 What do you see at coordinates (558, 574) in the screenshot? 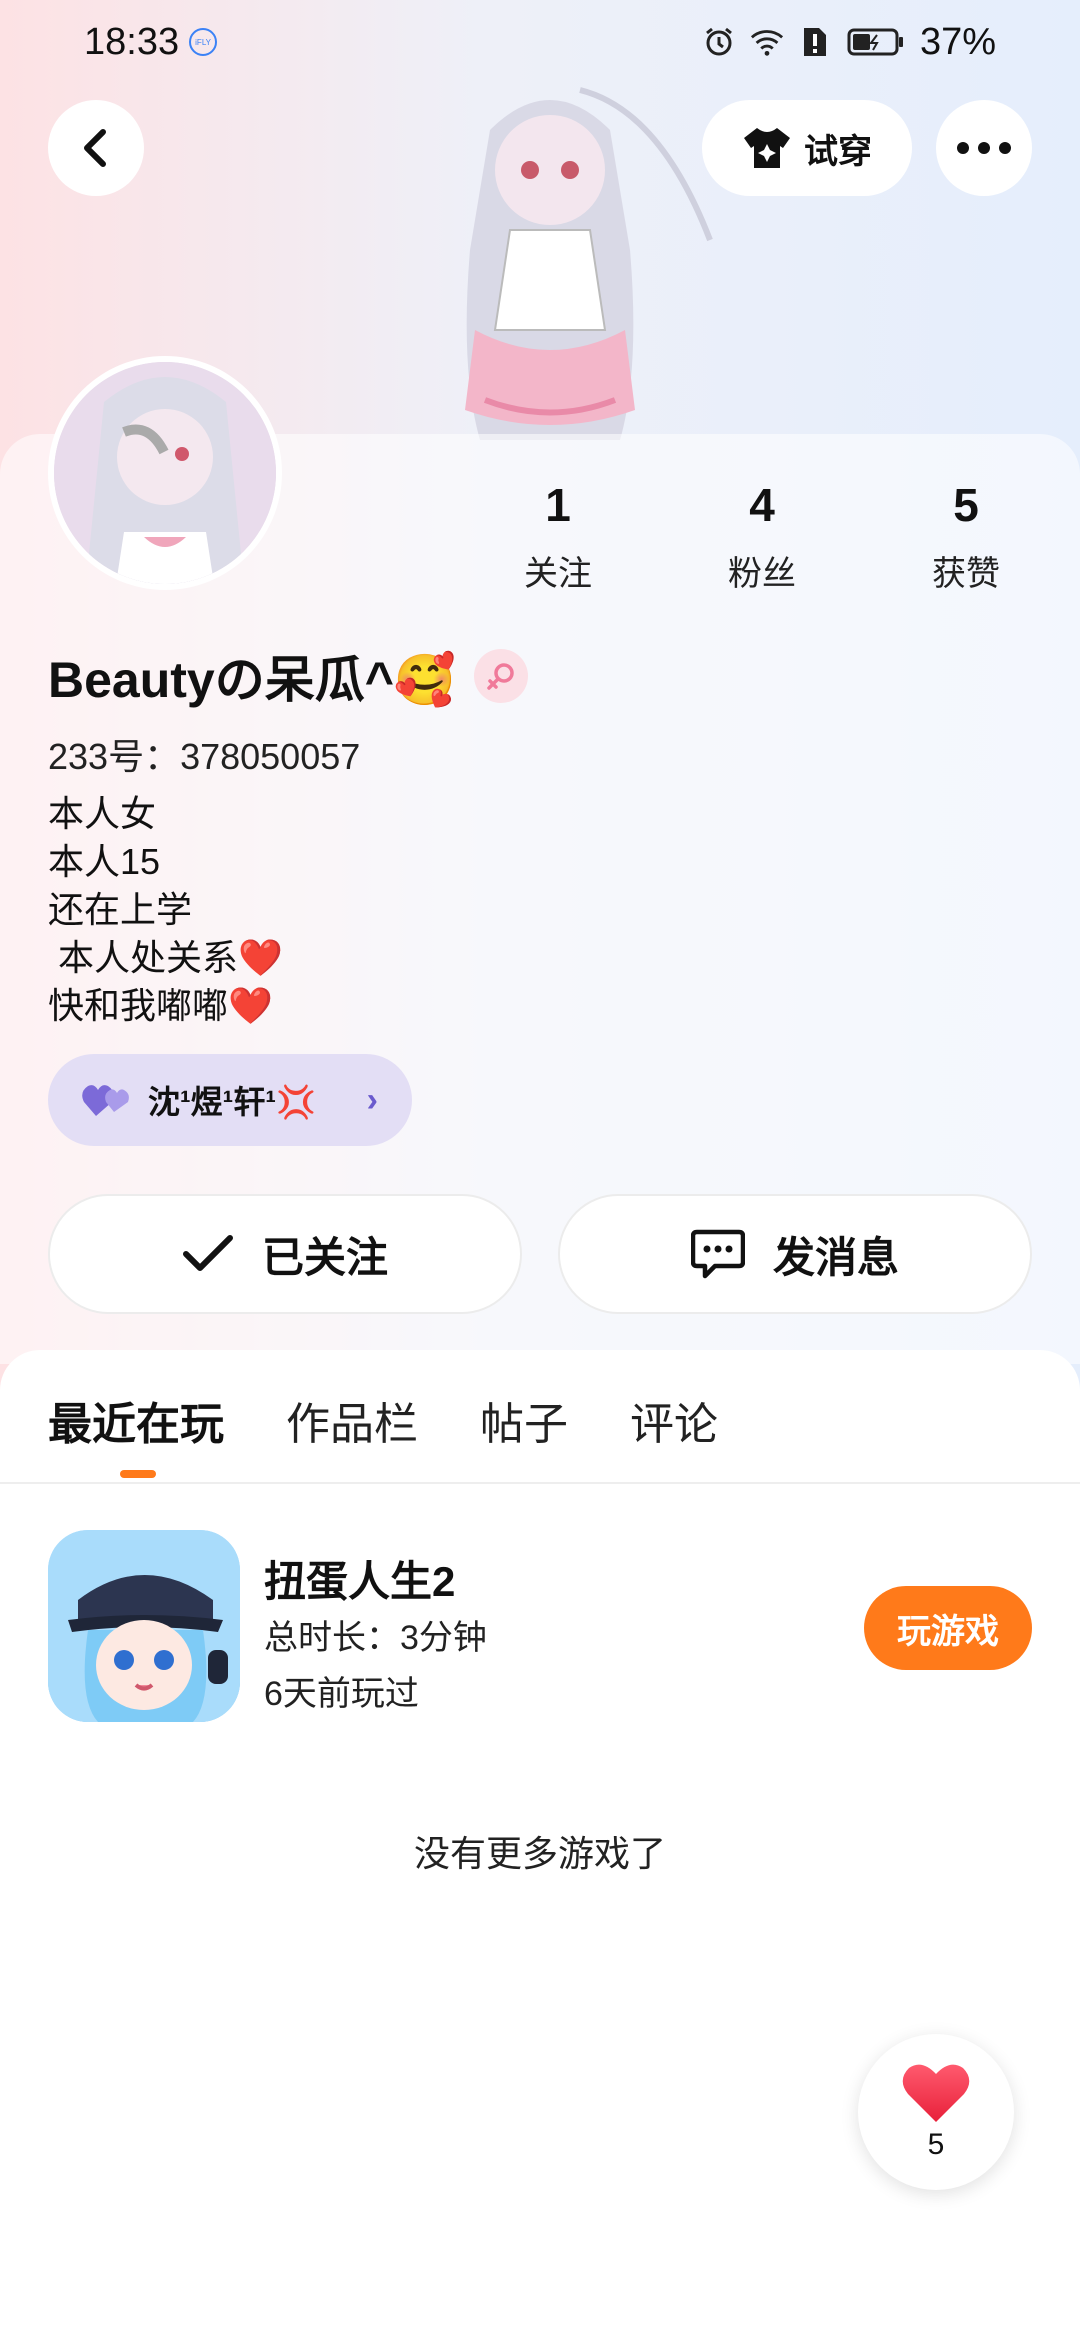
I see `stat-following-label: 关注` at bounding box center [558, 574].